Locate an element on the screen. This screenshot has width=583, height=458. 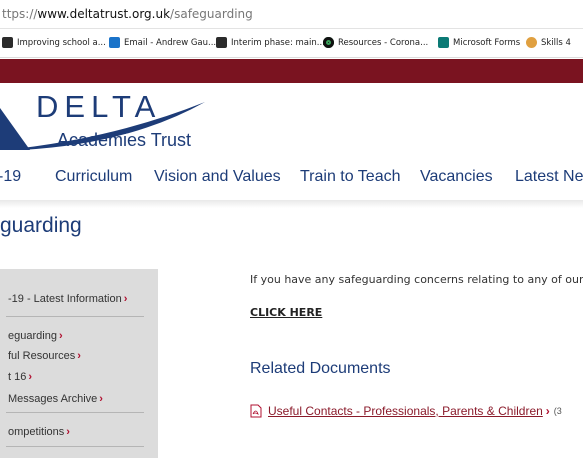
sidebar-item-covid-latest: -19 - Latest Information › is located at coordinates (67, 299).